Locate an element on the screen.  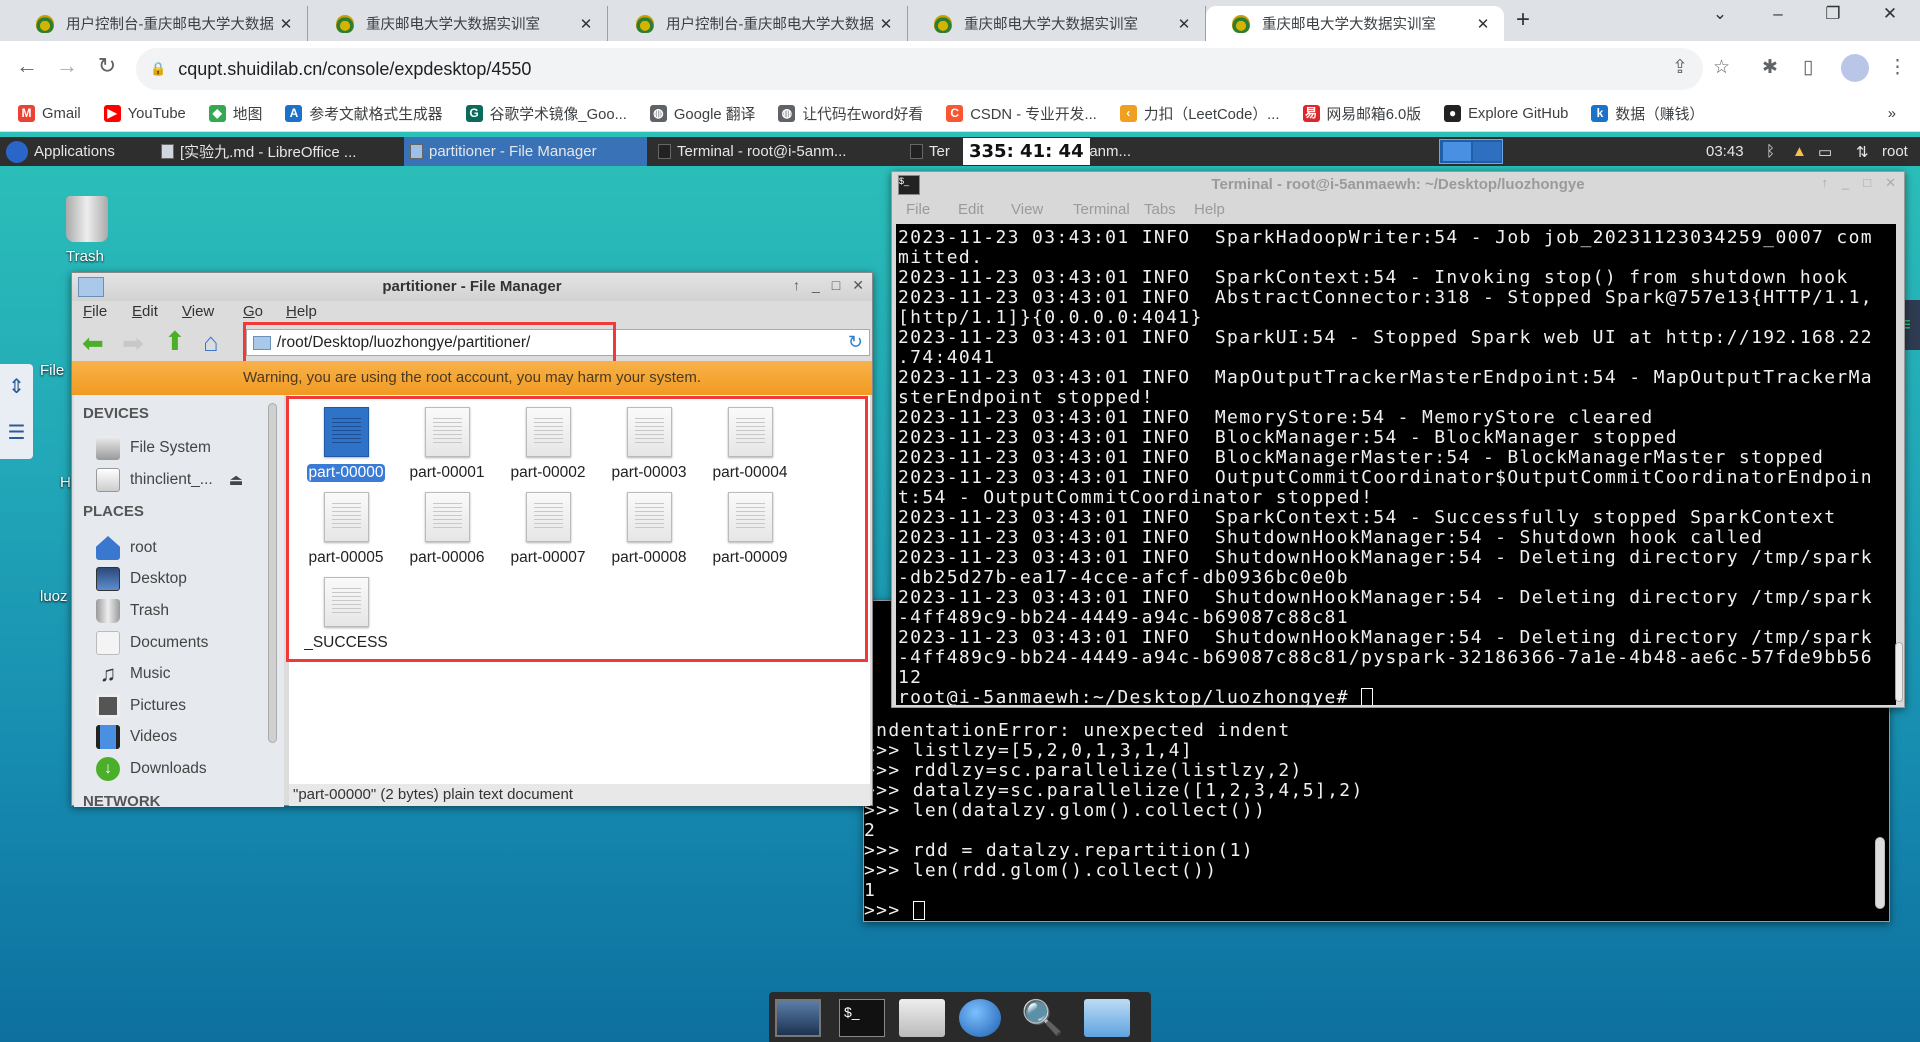
bluetooth-icon: ᛒ is located at coordinates (1770, 151).